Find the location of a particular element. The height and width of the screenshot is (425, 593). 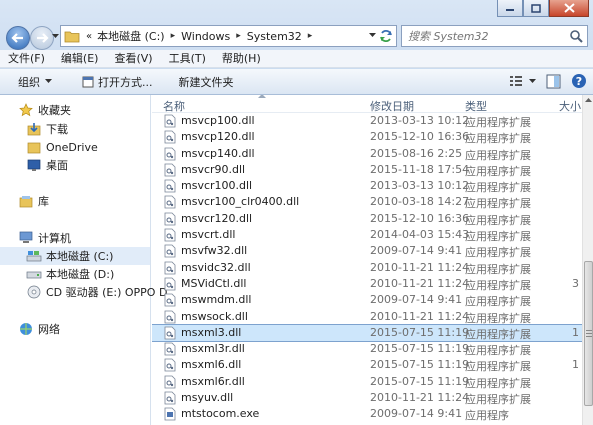

breadcrumb-system32: System32 is located at coordinates (274, 36).